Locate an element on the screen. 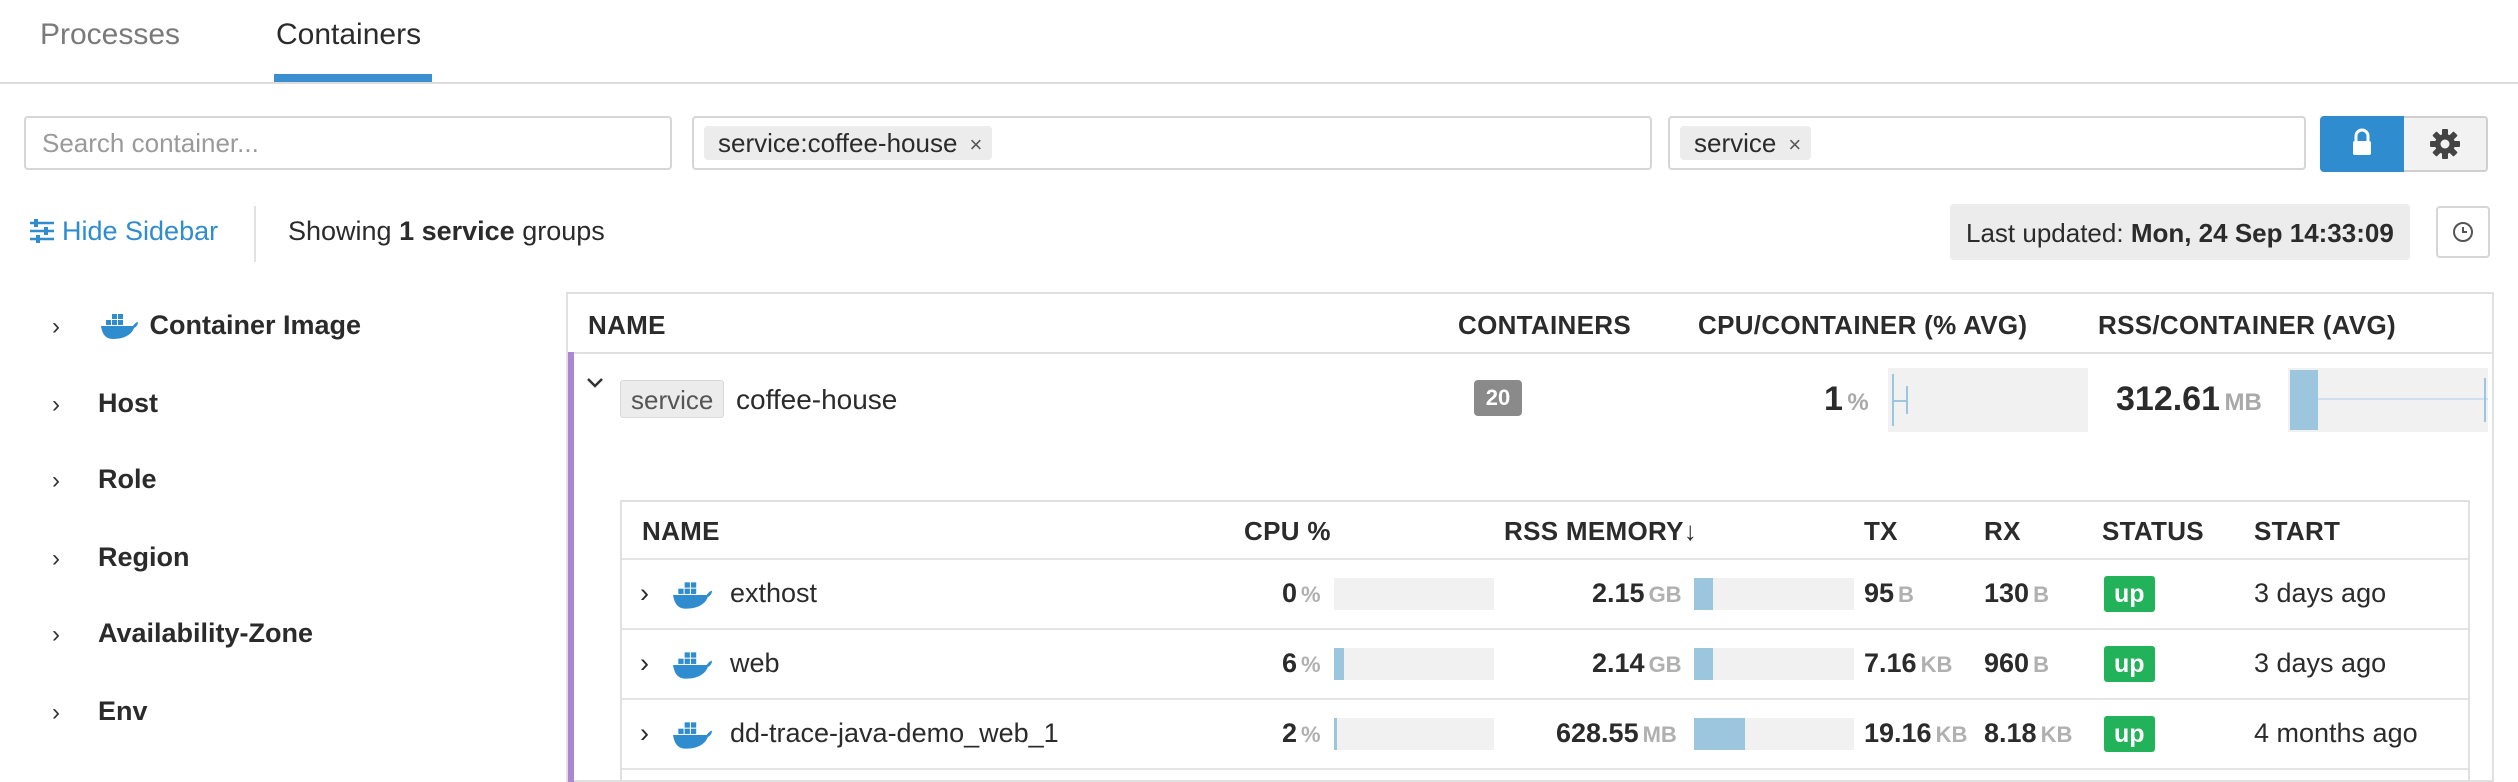 This screenshot has height=782, width=2518. filter-chip: service:coffee-house × is located at coordinates (848, 143).